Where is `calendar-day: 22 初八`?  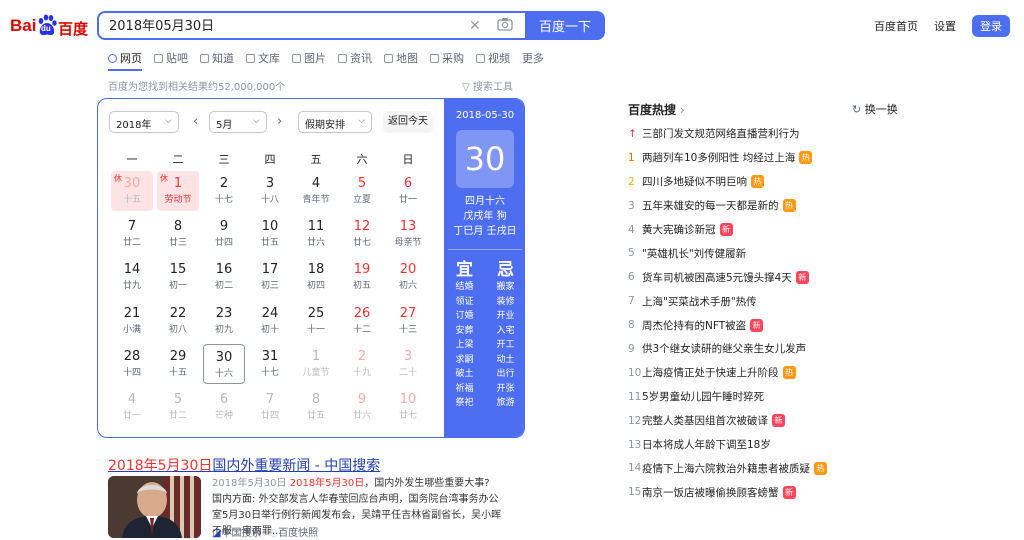
calendar-day: 22 初八 is located at coordinates (178, 321).